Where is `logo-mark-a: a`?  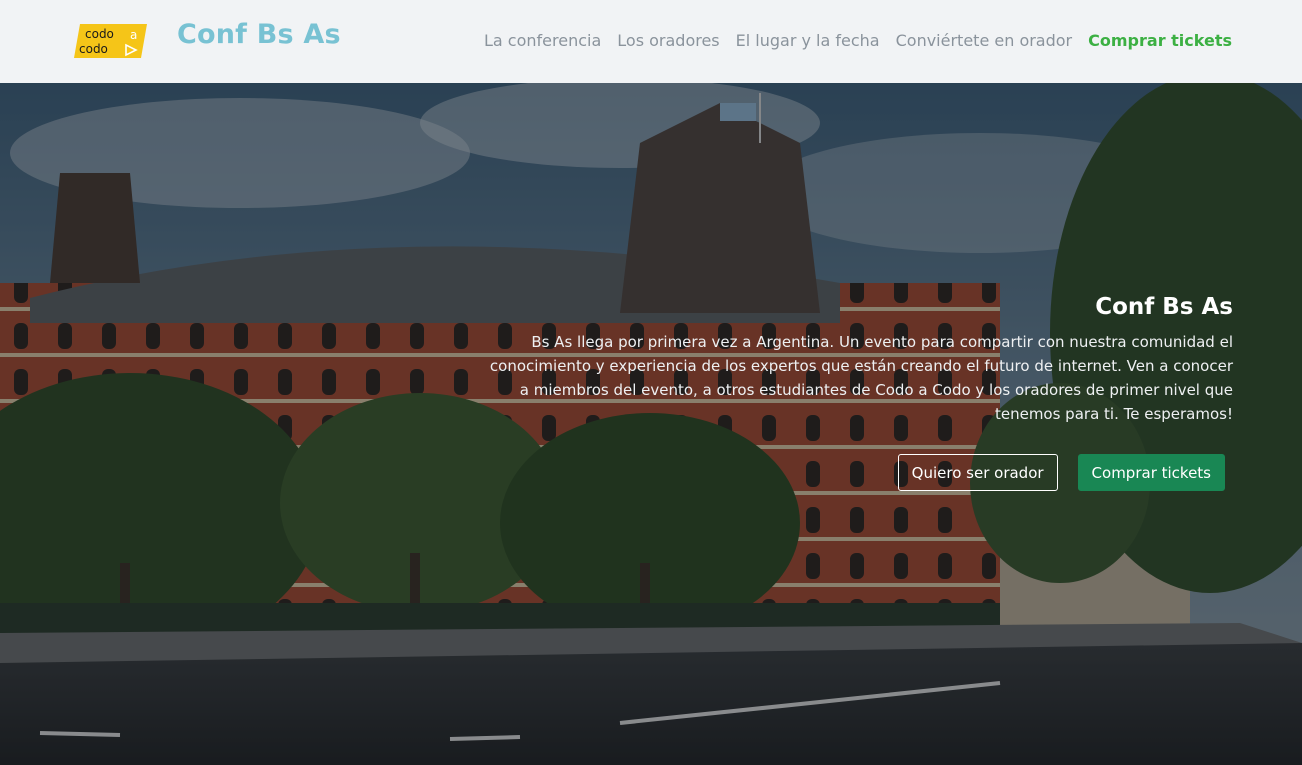
logo-mark-a: a is located at coordinates (133, 35).